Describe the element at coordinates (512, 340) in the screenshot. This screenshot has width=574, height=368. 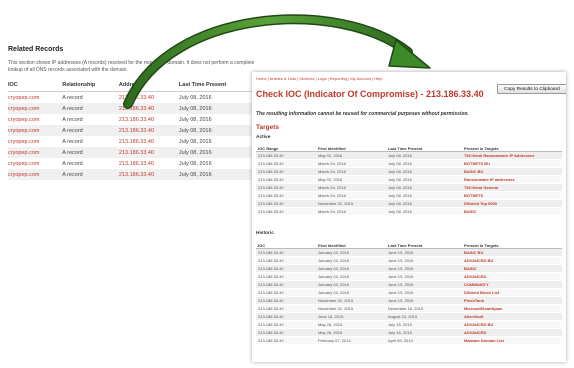
I see `target-cell: Malware Domain List` at that location.